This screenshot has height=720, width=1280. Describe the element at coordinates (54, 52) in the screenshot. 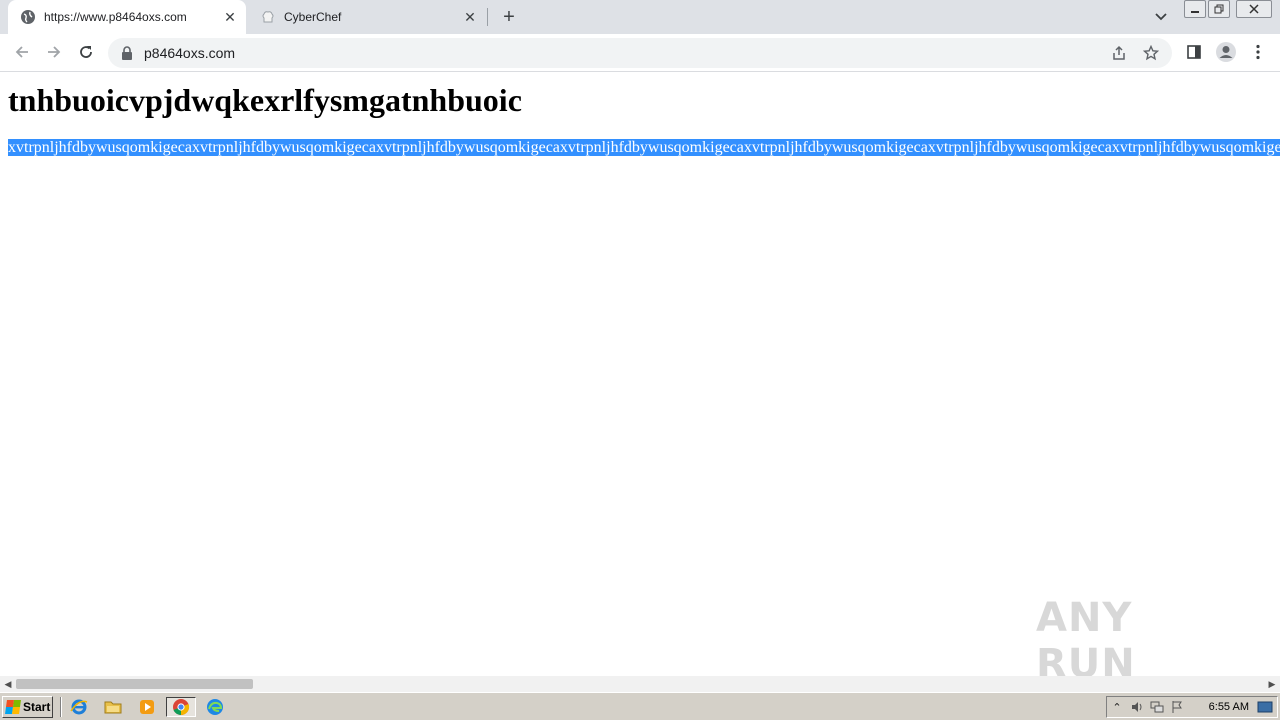

I see `forward-icon` at that location.